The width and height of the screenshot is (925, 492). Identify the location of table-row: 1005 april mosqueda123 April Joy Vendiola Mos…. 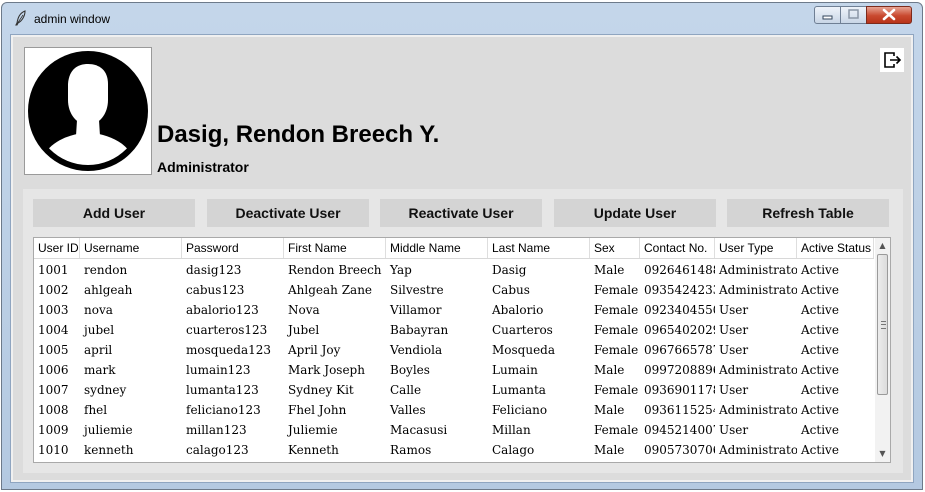
(454, 350).